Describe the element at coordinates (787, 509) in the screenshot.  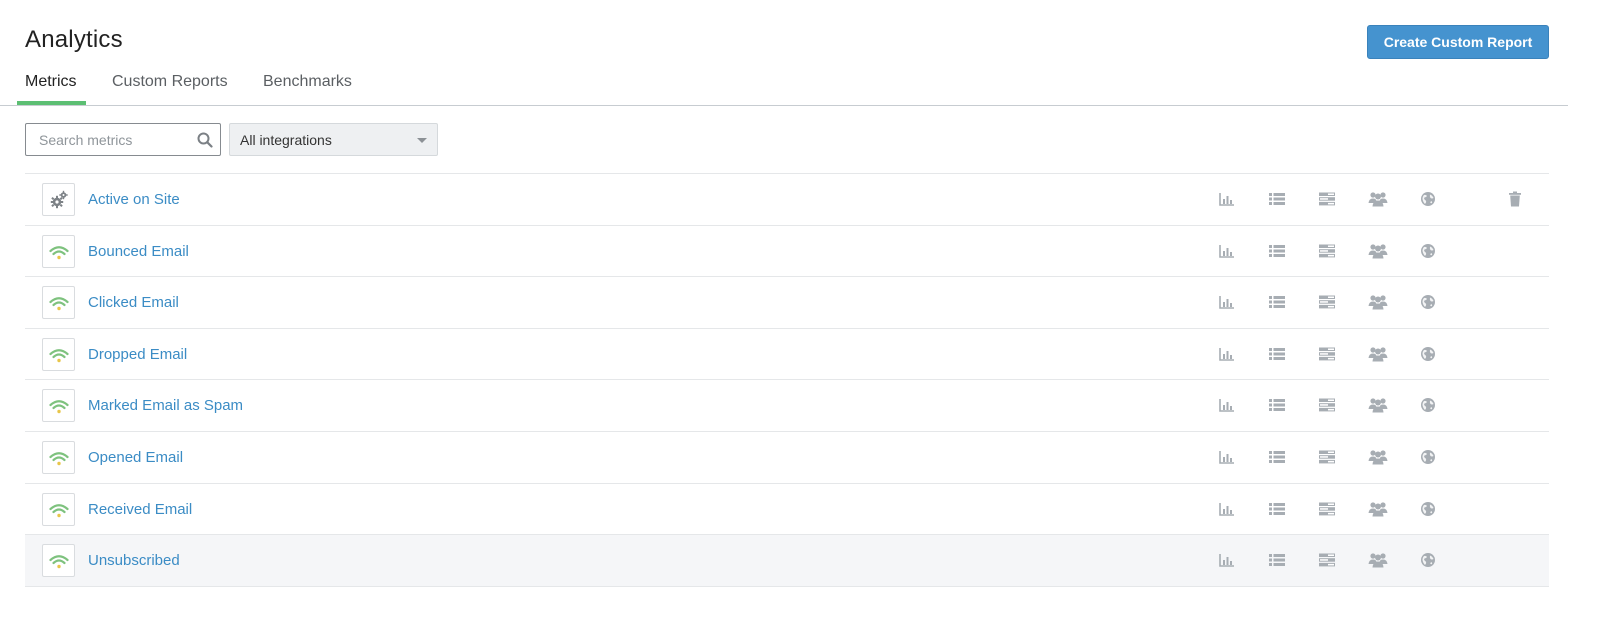
I see `metric-row: Received Email` at that location.